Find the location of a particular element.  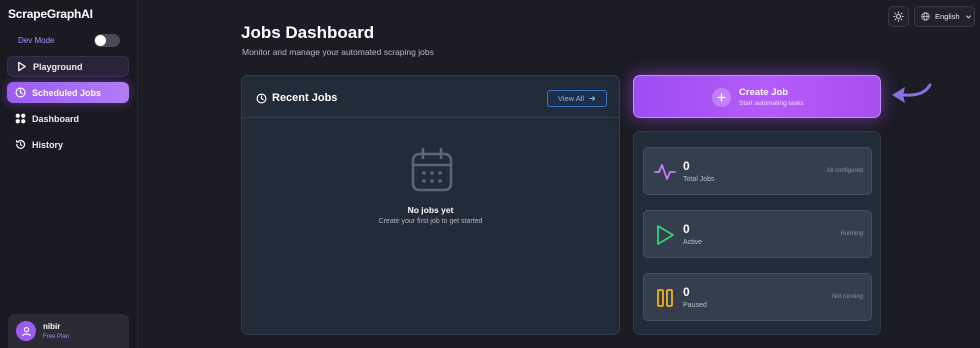

toggle-knob is located at coordinates (100, 40).